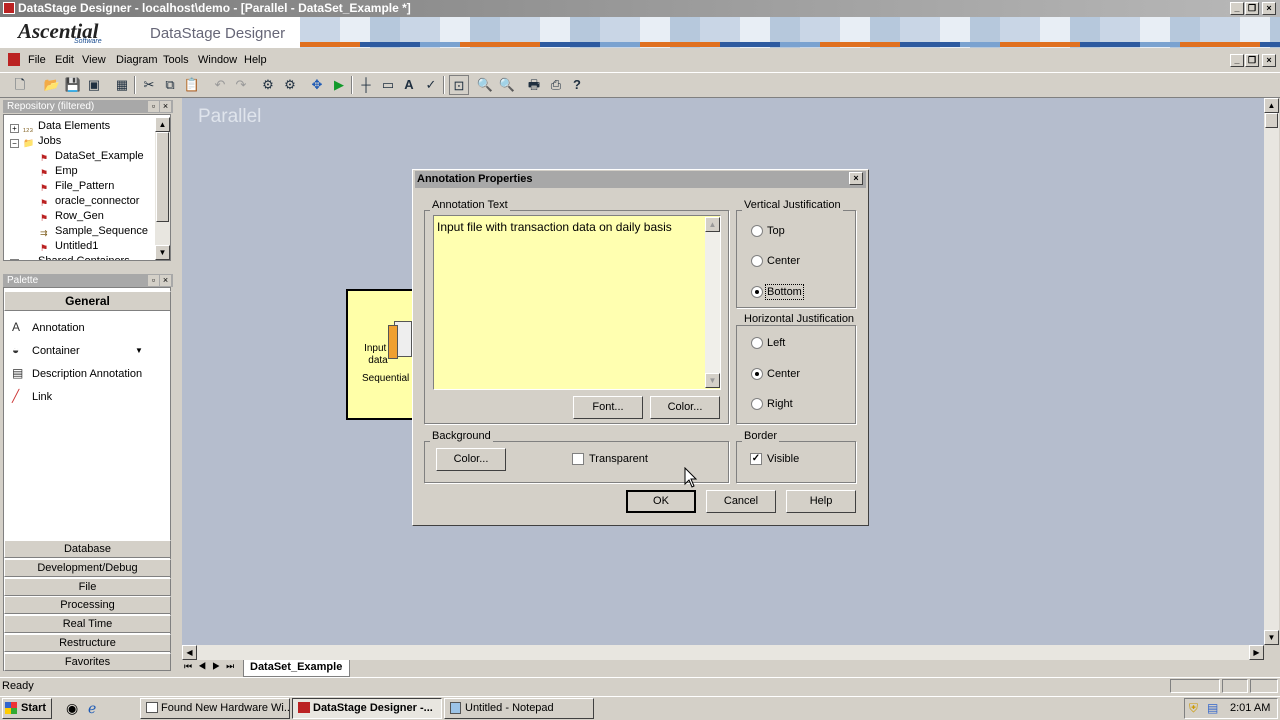  I want to click on print-icon: 🖶, so click(534, 85).